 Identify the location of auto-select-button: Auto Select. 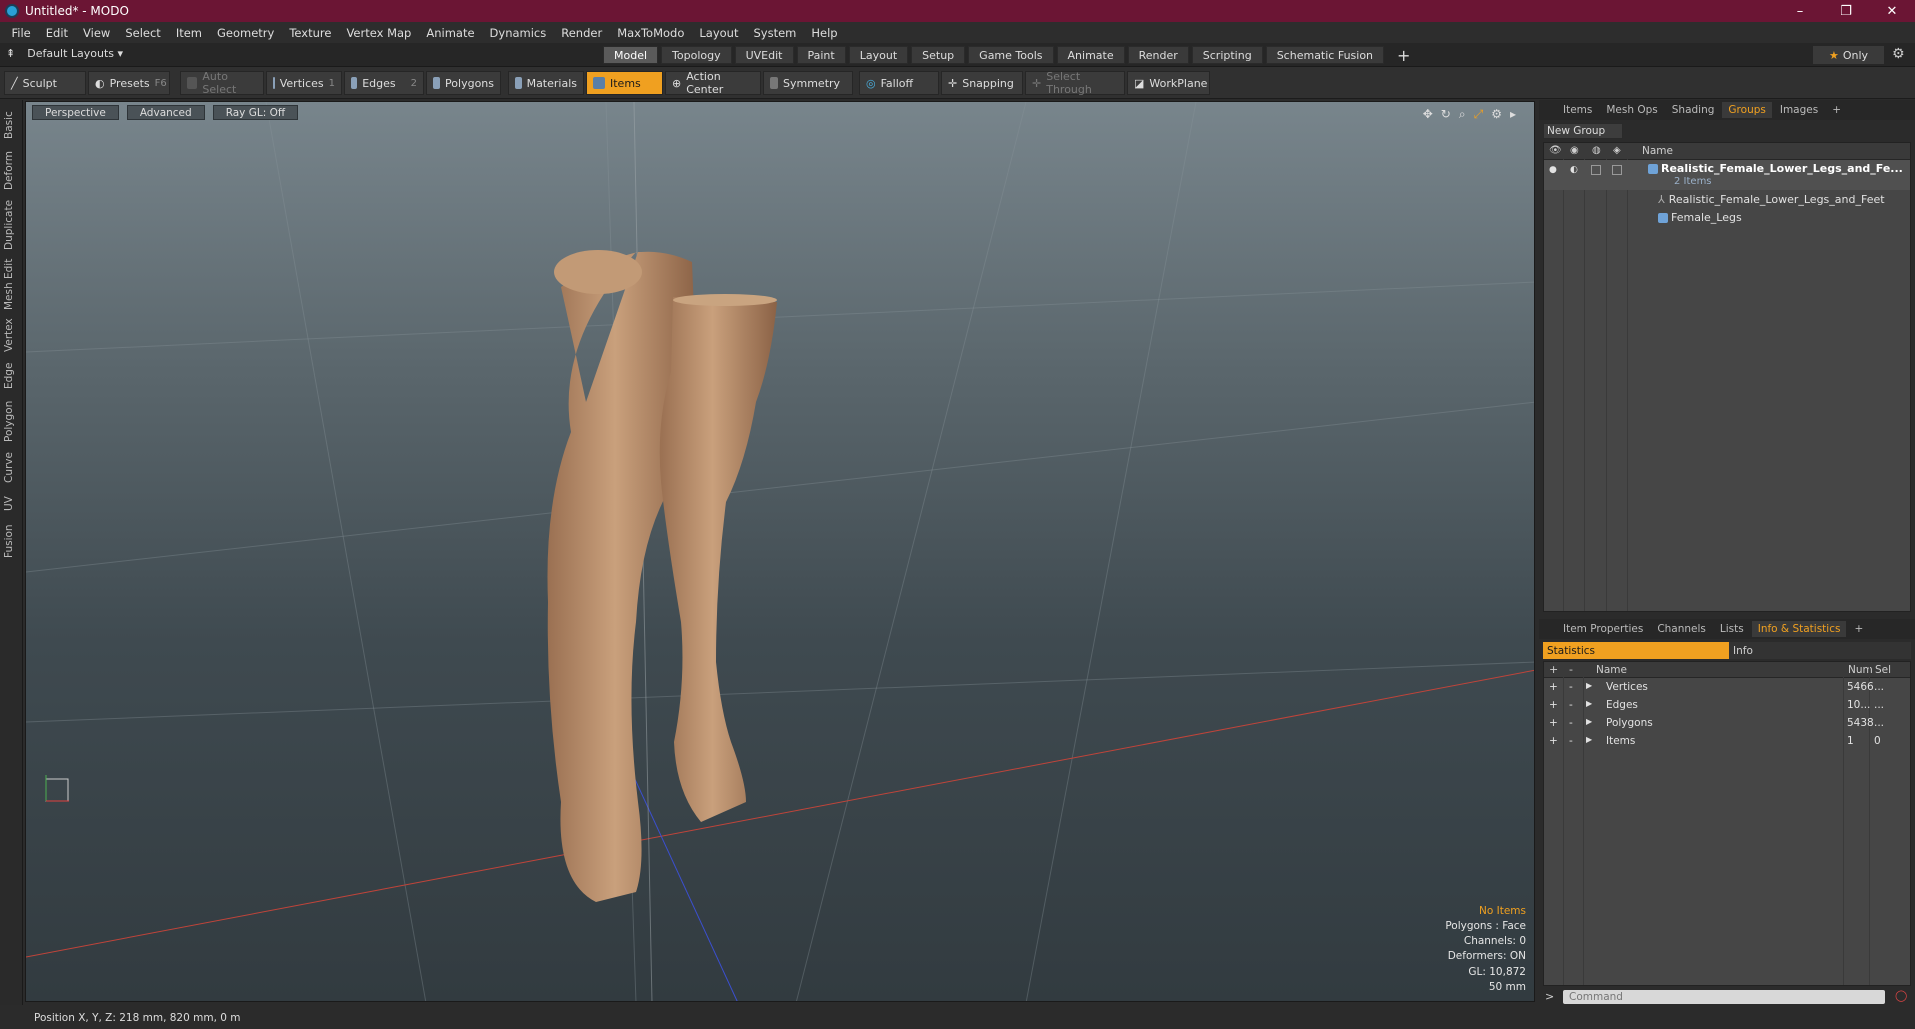
(222, 83).